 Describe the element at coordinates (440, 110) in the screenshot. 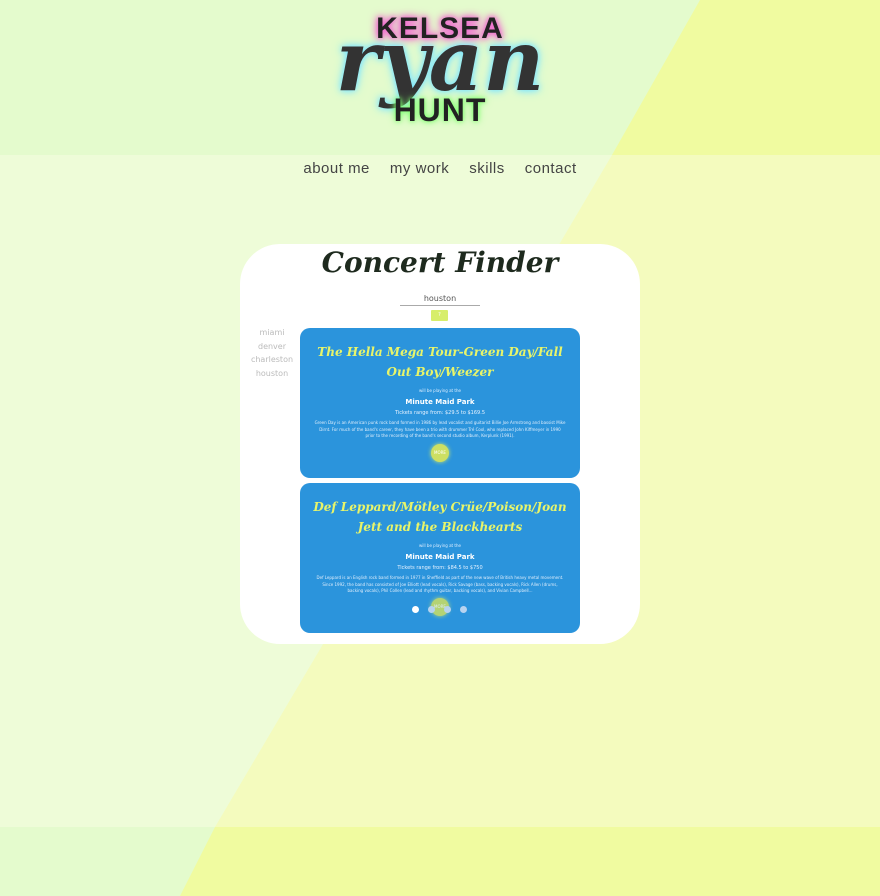

I see `logo-last: HUNT` at that location.